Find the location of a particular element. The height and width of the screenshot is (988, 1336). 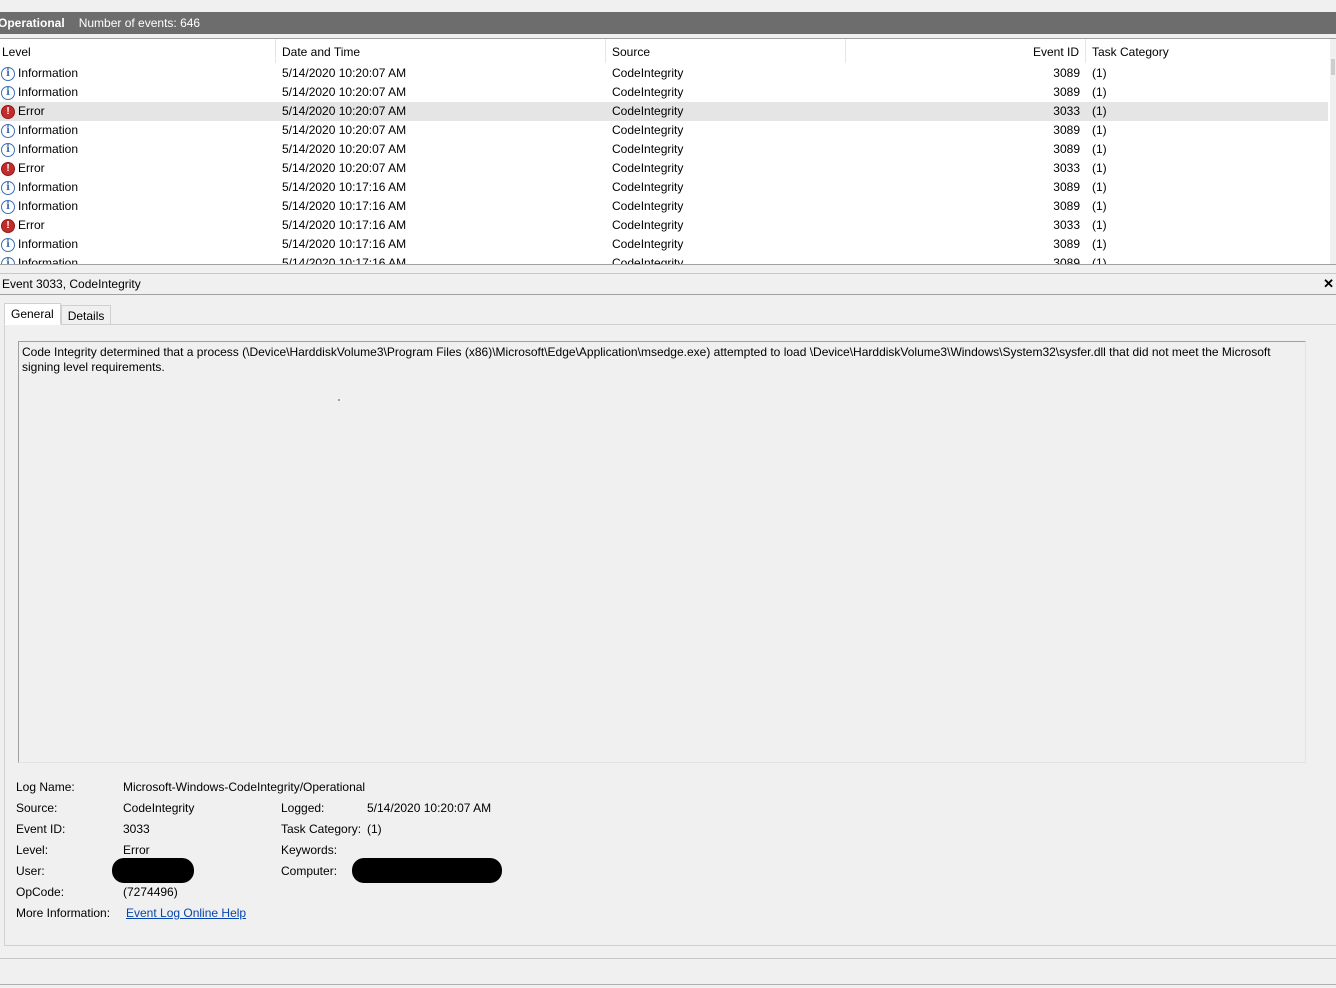

tab-details: Details is located at coordinates (86, 315).